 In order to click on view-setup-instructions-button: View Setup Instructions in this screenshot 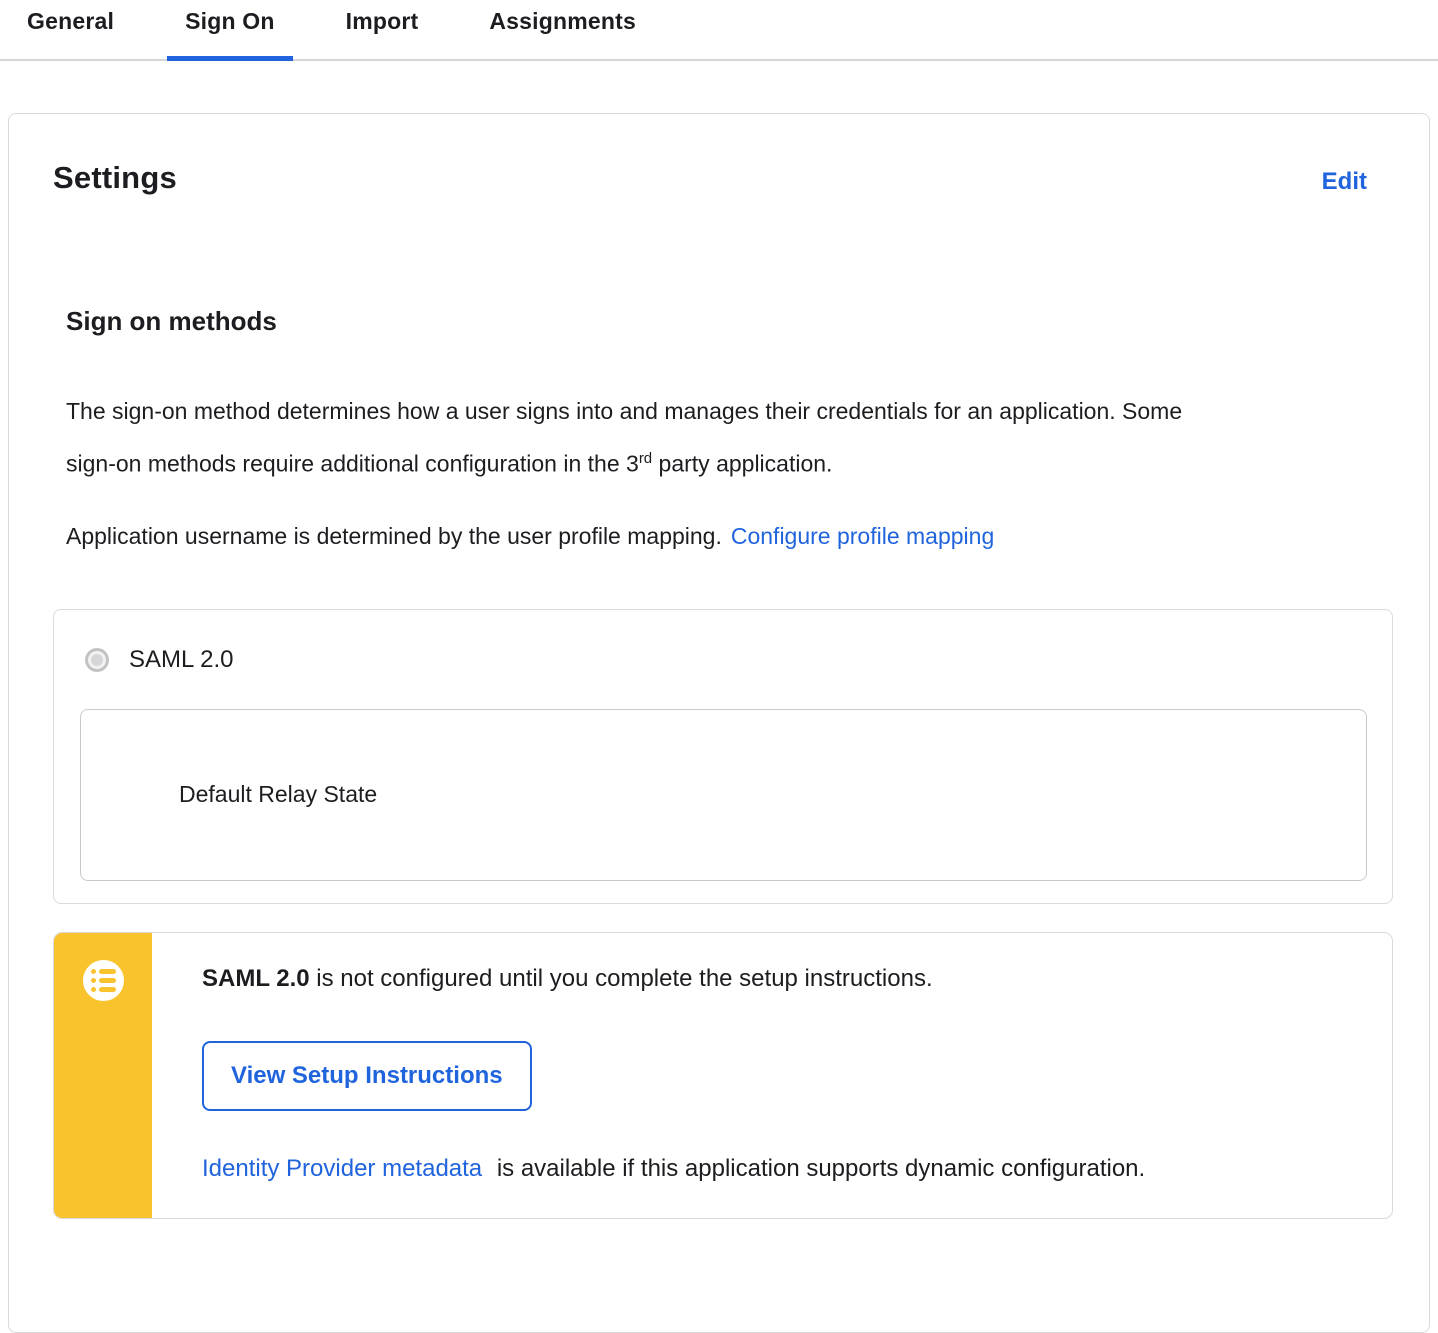, I will do `click(367, 1075)`.